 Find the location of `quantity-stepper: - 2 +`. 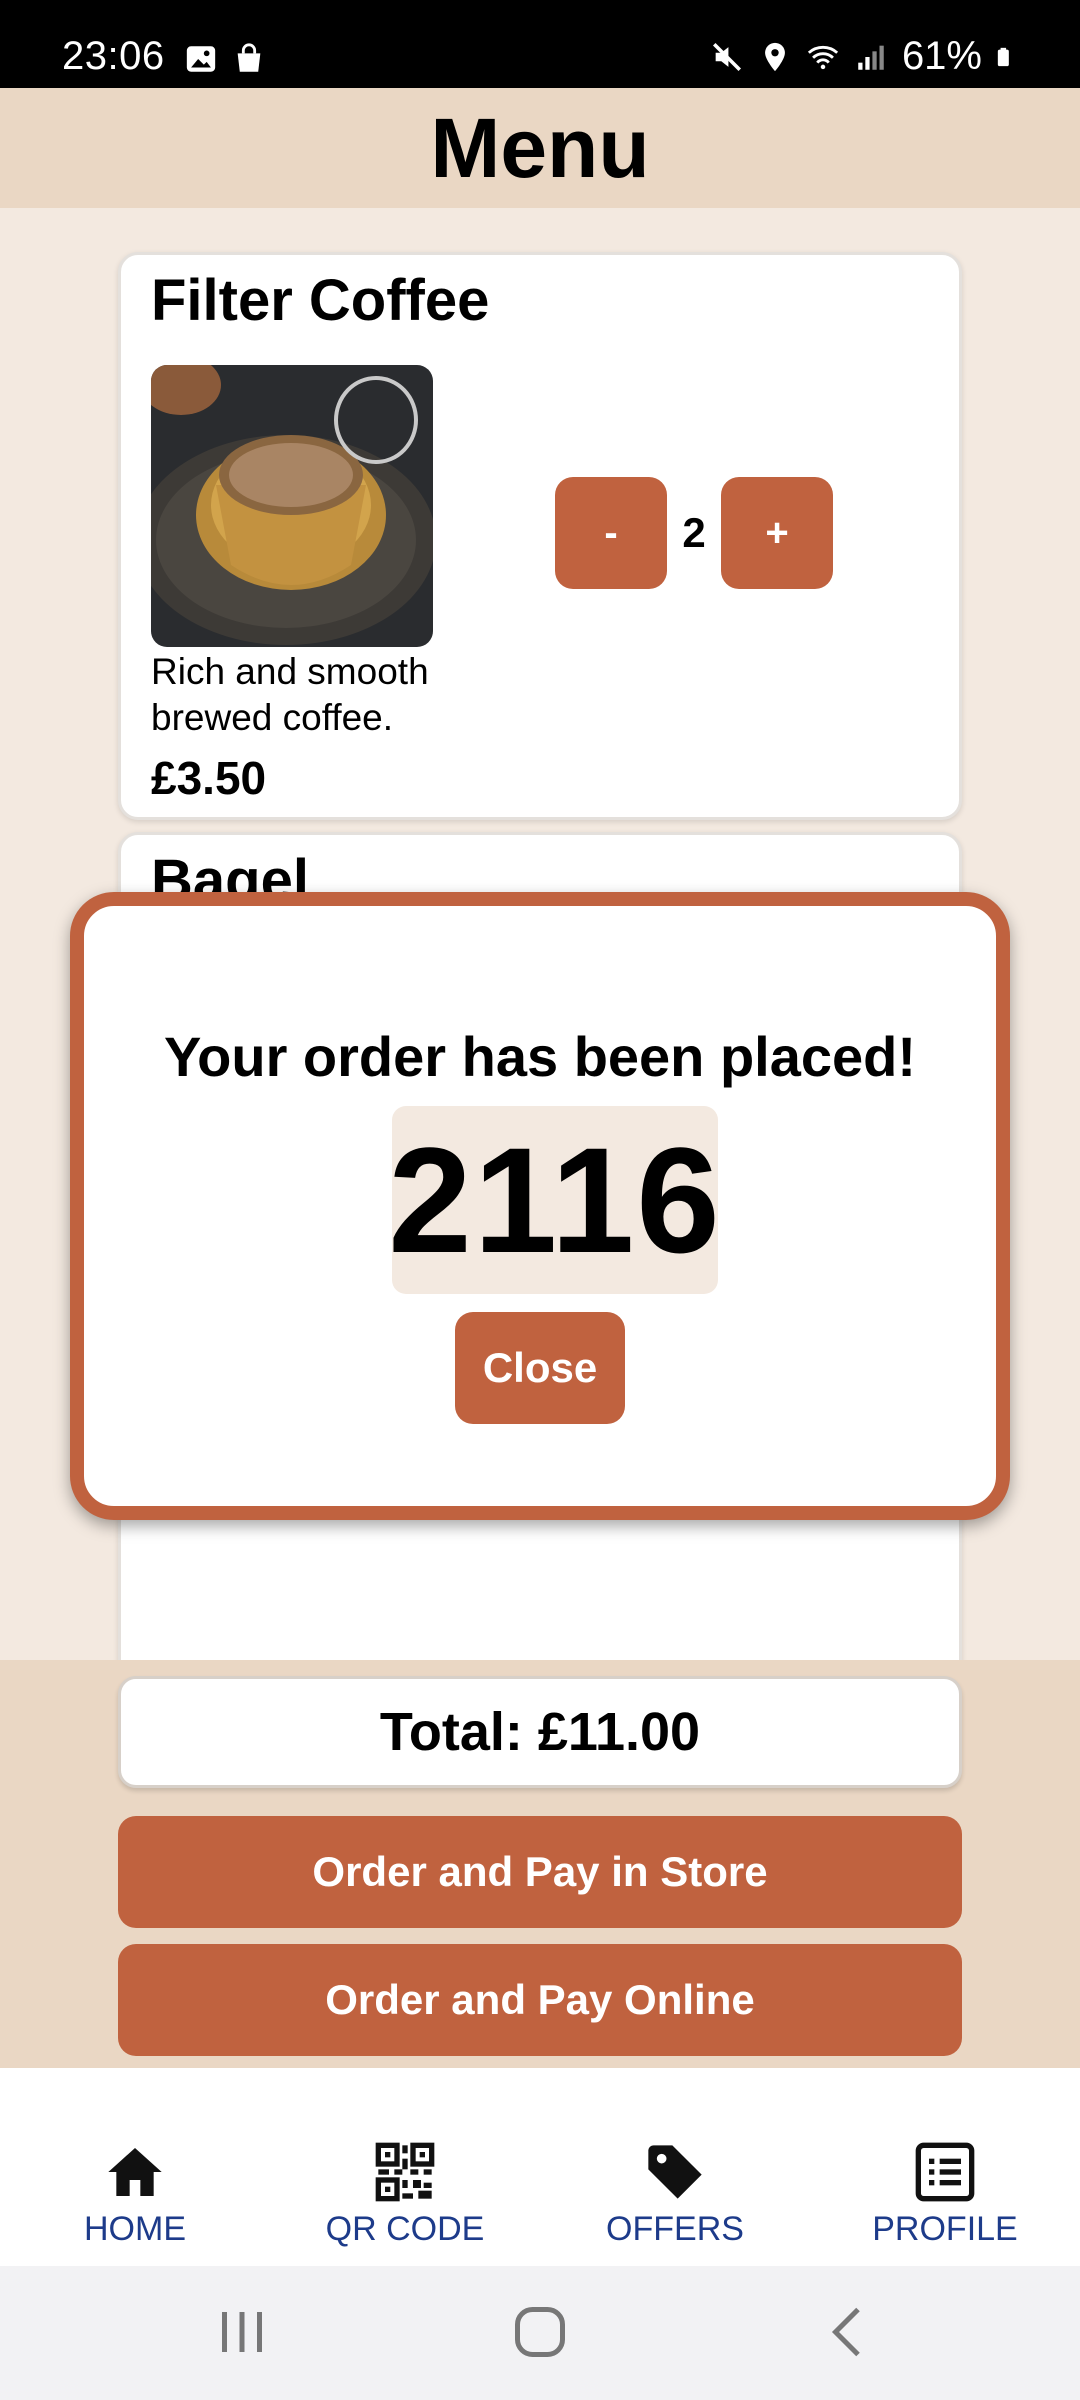

quantity-stepper: - 2 + is located at coordinates (694, 533).